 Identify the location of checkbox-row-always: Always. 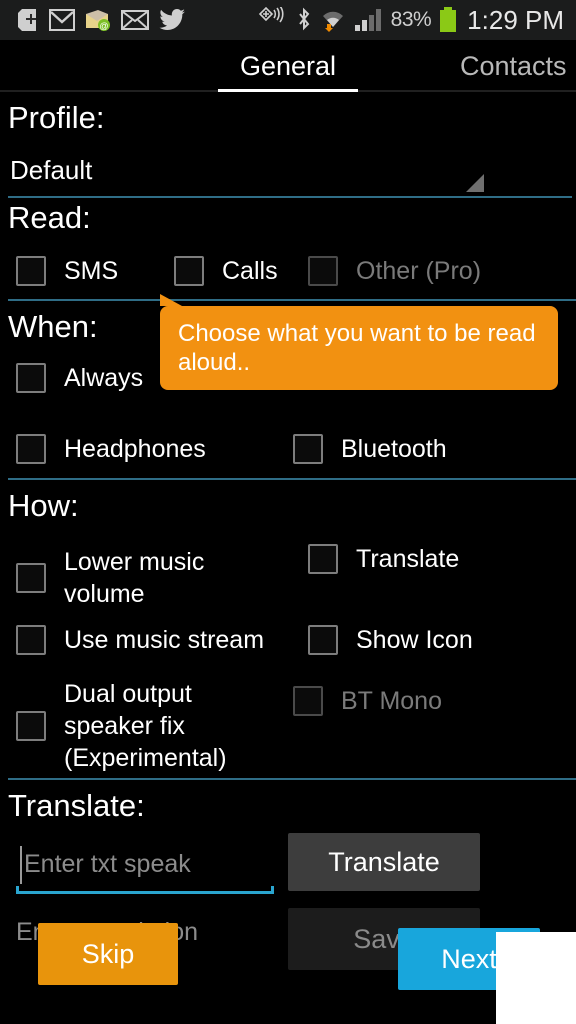
(75, 378).